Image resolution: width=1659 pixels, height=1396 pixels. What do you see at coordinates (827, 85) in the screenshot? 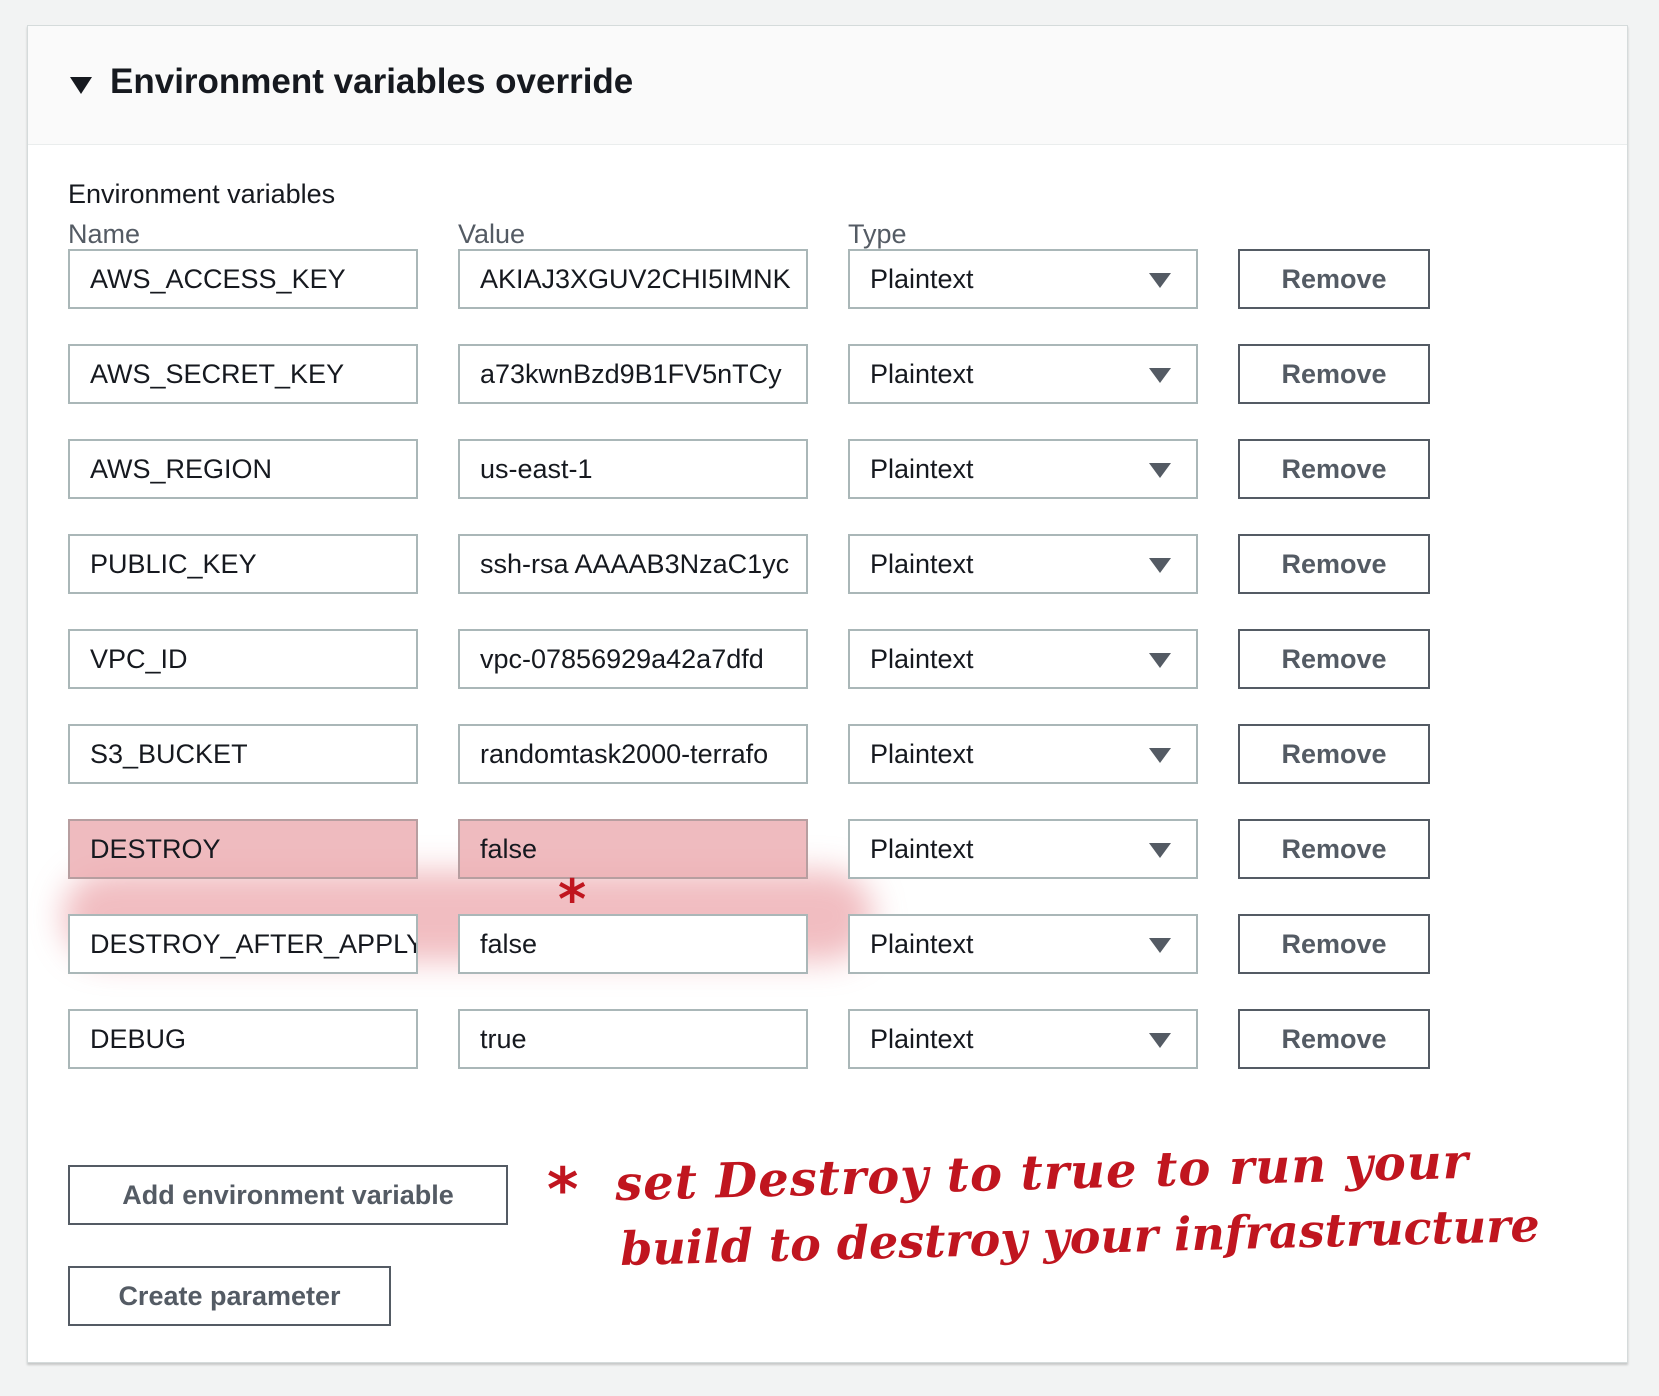
I see `panel-header: Environment variables override` at bounding box center [827, 85].